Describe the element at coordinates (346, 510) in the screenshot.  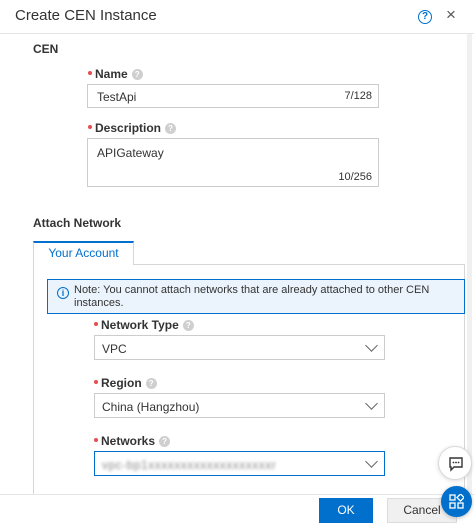
I see `ok-button: OK` at that location.